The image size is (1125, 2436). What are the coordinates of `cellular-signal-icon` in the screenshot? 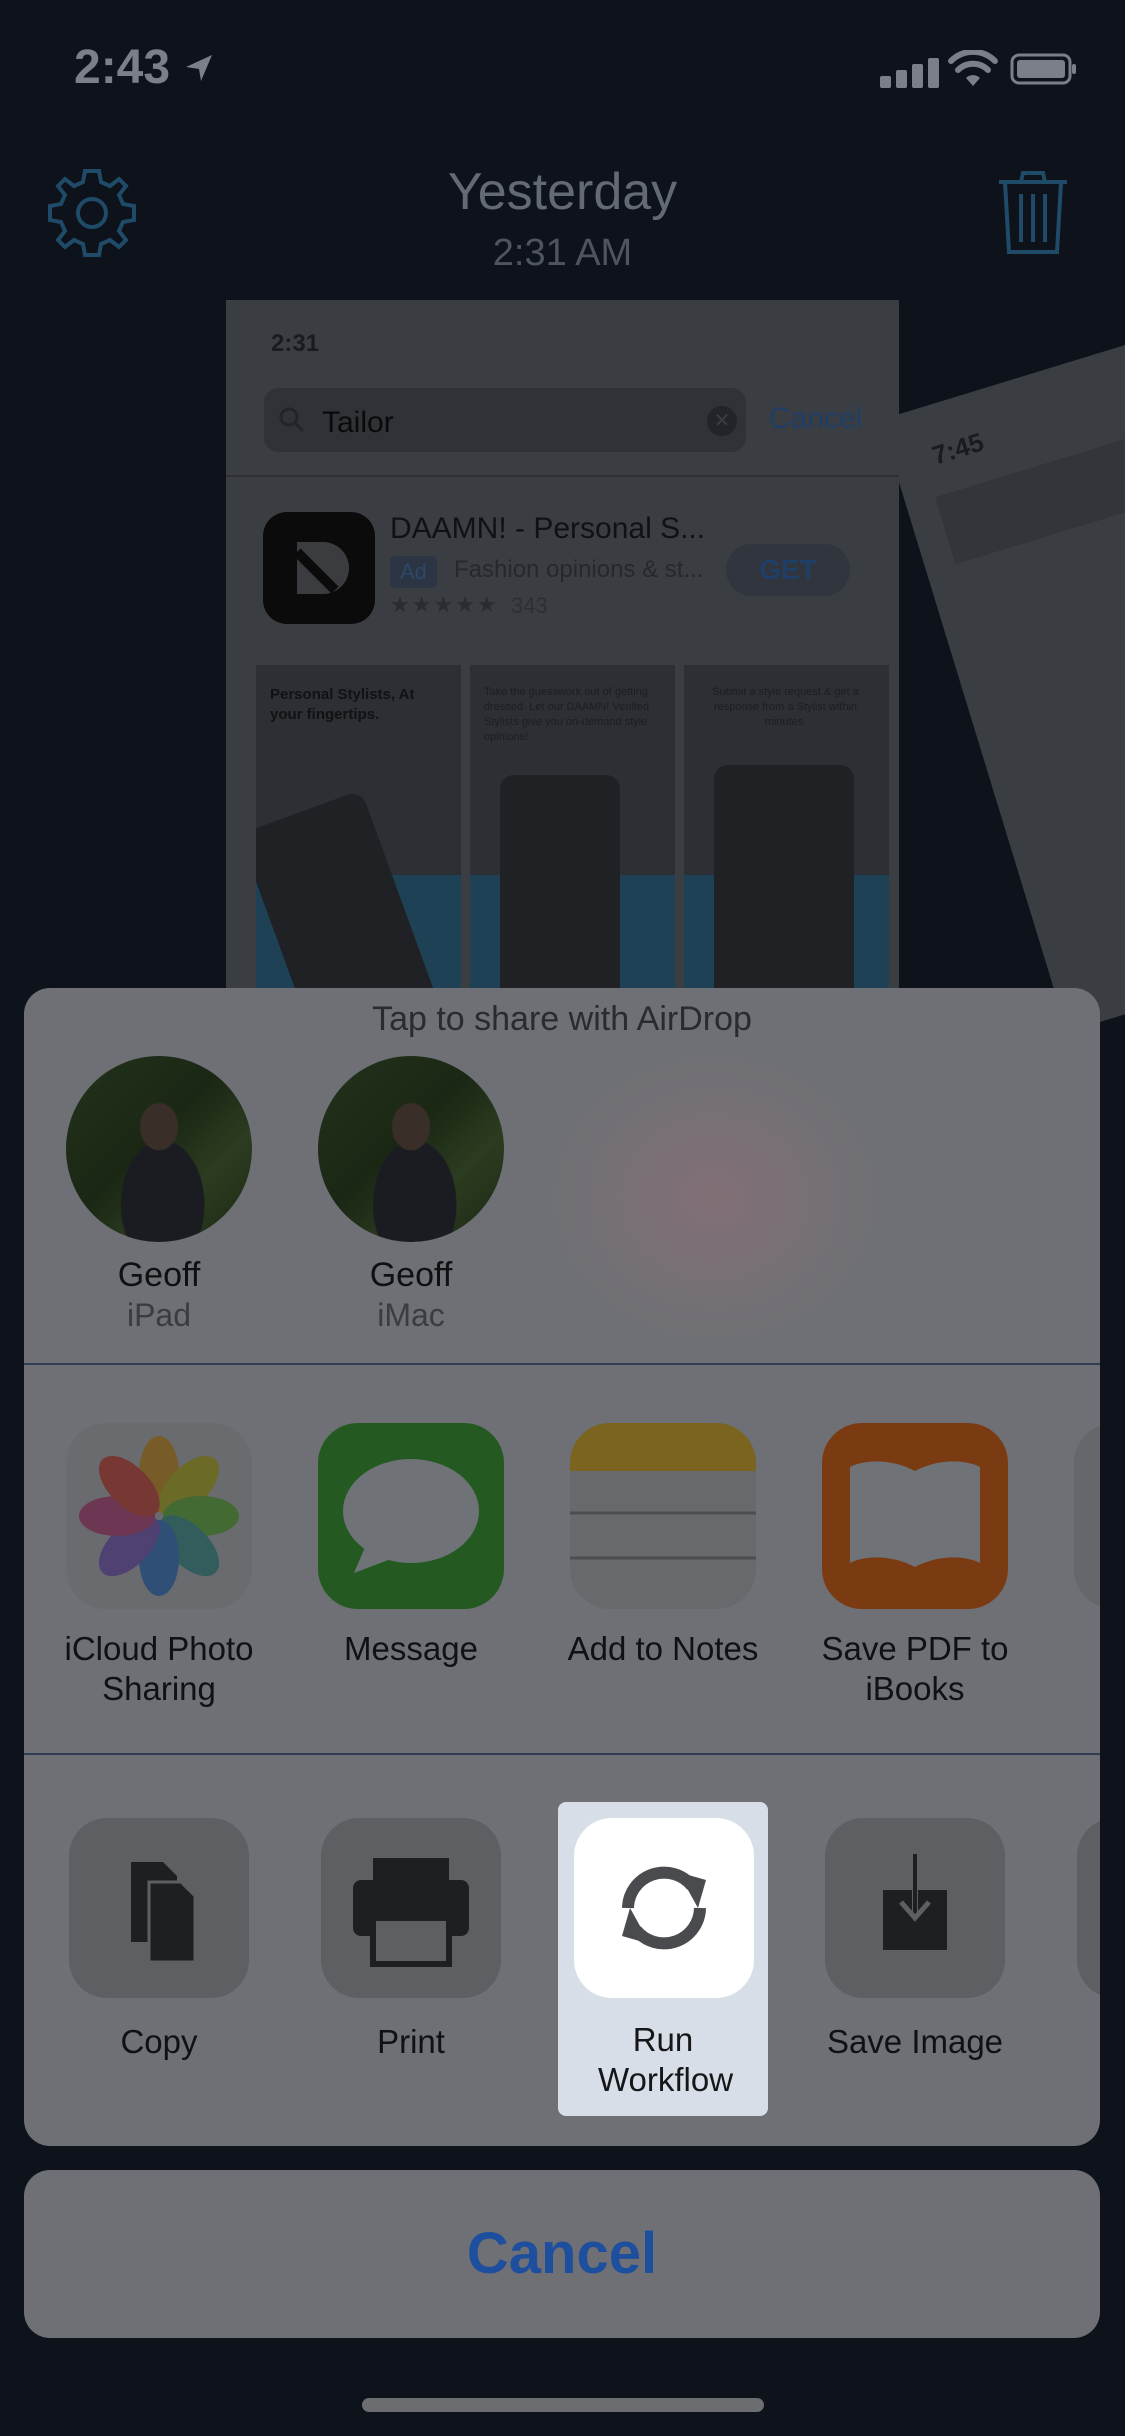 It's located at (910, 73).